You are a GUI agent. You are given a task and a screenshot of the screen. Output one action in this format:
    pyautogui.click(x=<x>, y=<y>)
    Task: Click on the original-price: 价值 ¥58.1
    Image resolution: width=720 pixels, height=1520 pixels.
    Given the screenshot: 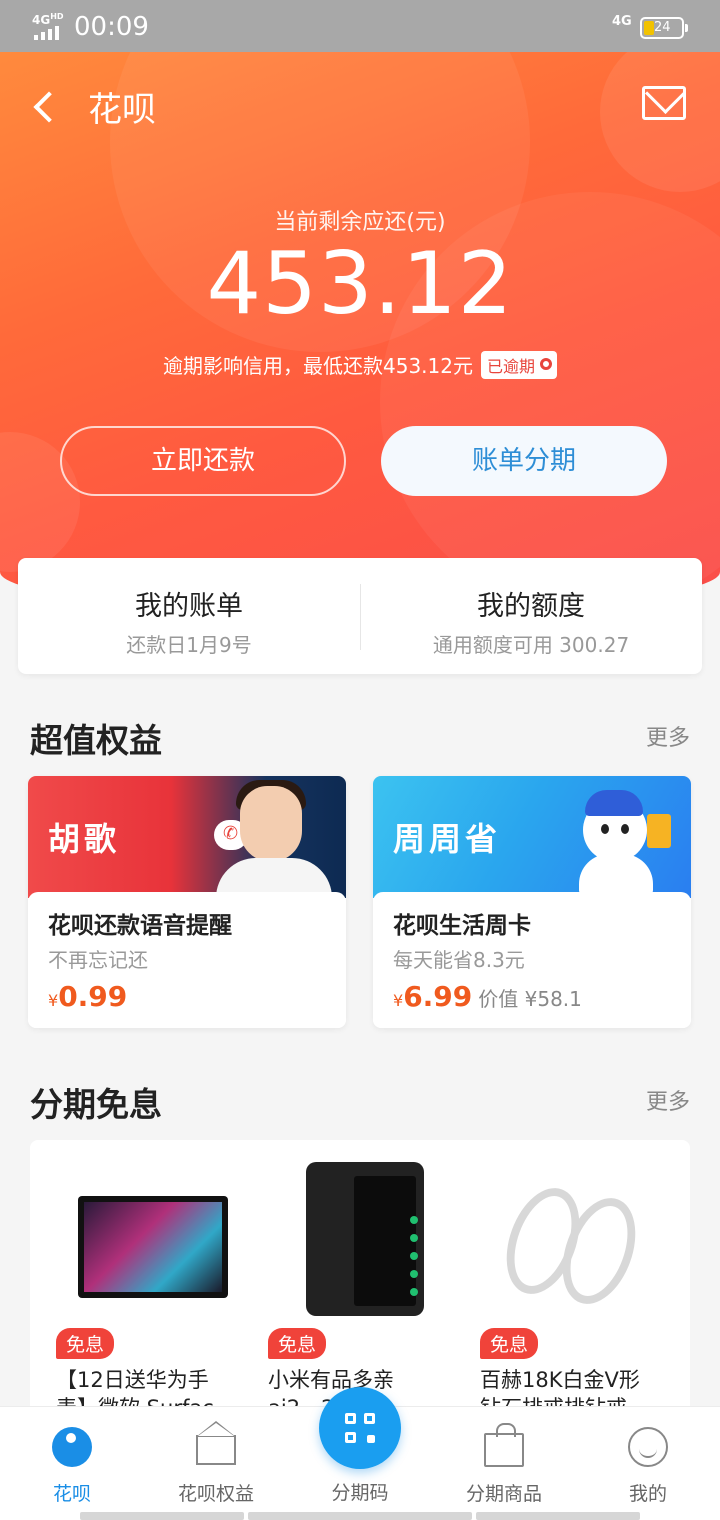 What is the action you would take?
    pyautogui.click(x=530, y=999)
    